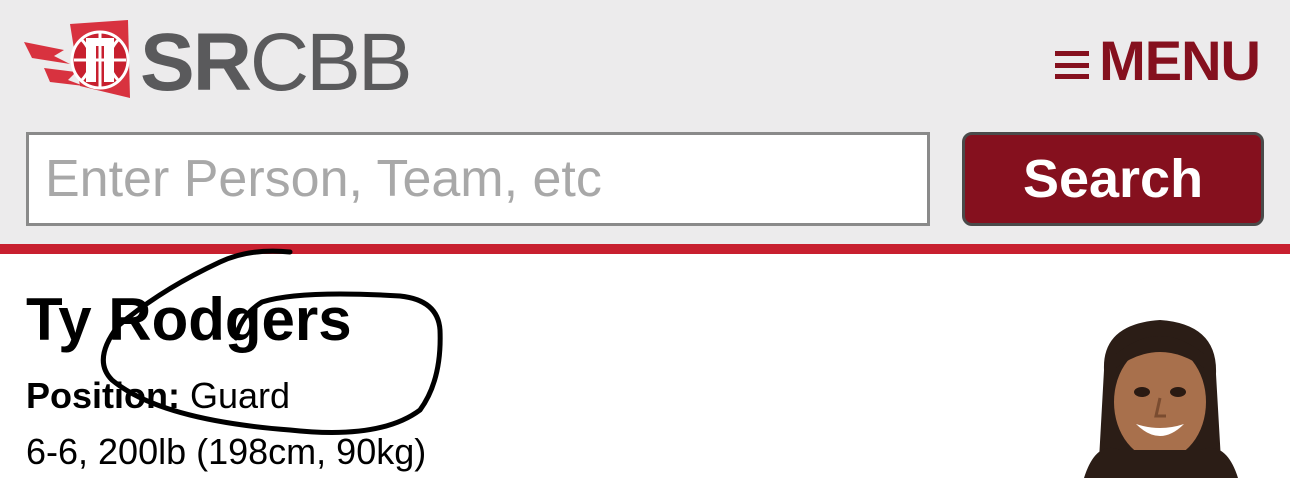 This screenshot has width=1290, height=478. What do you see at coordinates (77, 59) in the screenshot?
I see `basketball-flag-logo-icon` at bounding box center [77, 59].